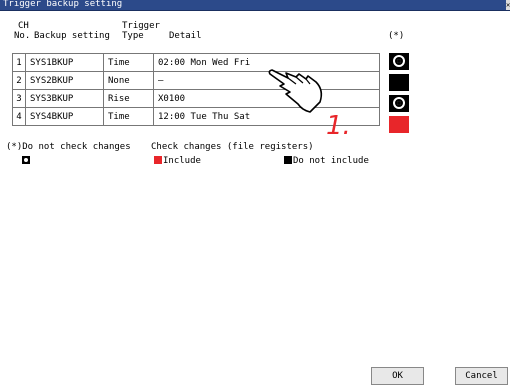 This screenshot has width=512, height=390. What do you see at coordinates (64, 98) in the screenshot?
I see `row-backup: SYS3BKUP` at bounding box center [64, 98].